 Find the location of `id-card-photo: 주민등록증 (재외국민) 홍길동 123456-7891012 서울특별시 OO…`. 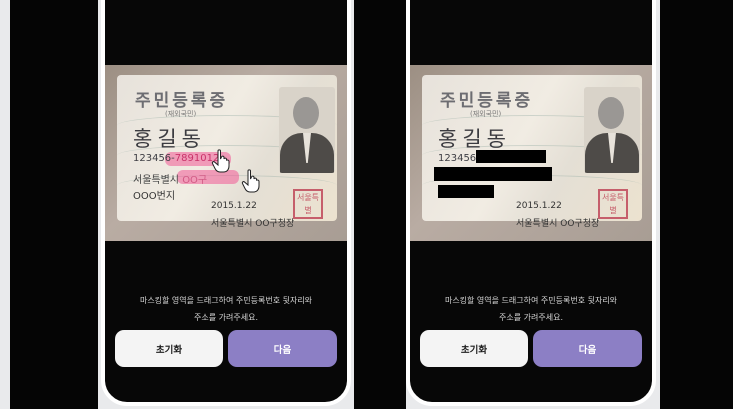

id-card-photo: 주민등록증 (재외국민) 홍길동 123456-7891012 서울특별시 OO… is located at coordinates (226, 153).